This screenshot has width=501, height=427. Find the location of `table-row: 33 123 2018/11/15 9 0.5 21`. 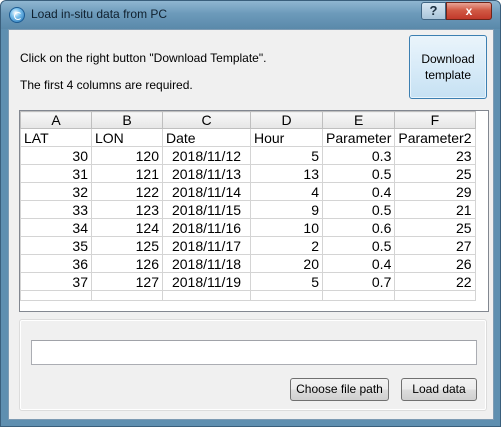

table-row: 33 123 2018/11/15 9 0.5 21 is located at coordinates (248, 209).